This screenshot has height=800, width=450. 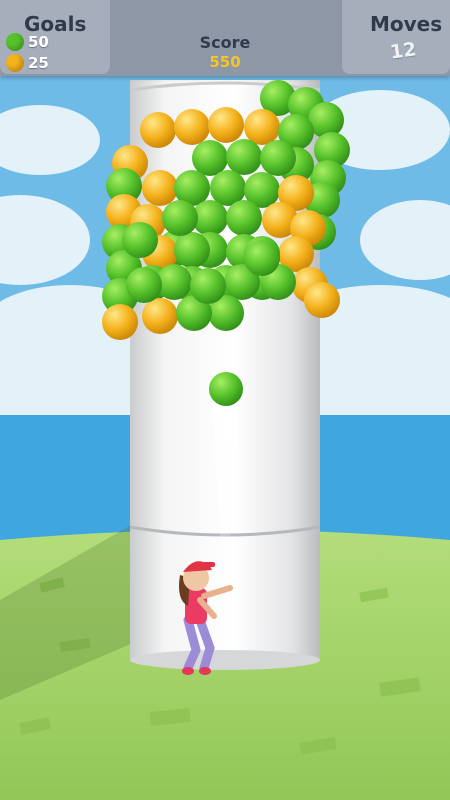 I want to click on top-hud: Goals 50 25 Score 550 Moves 12, so click(x=225, y=38).